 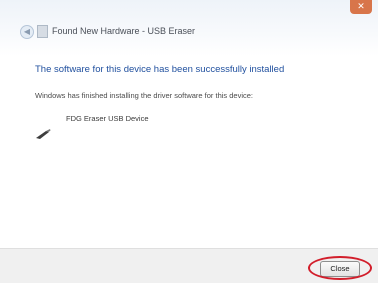 I want to click on window-close-button: ✕, so click(x=361, y=7).